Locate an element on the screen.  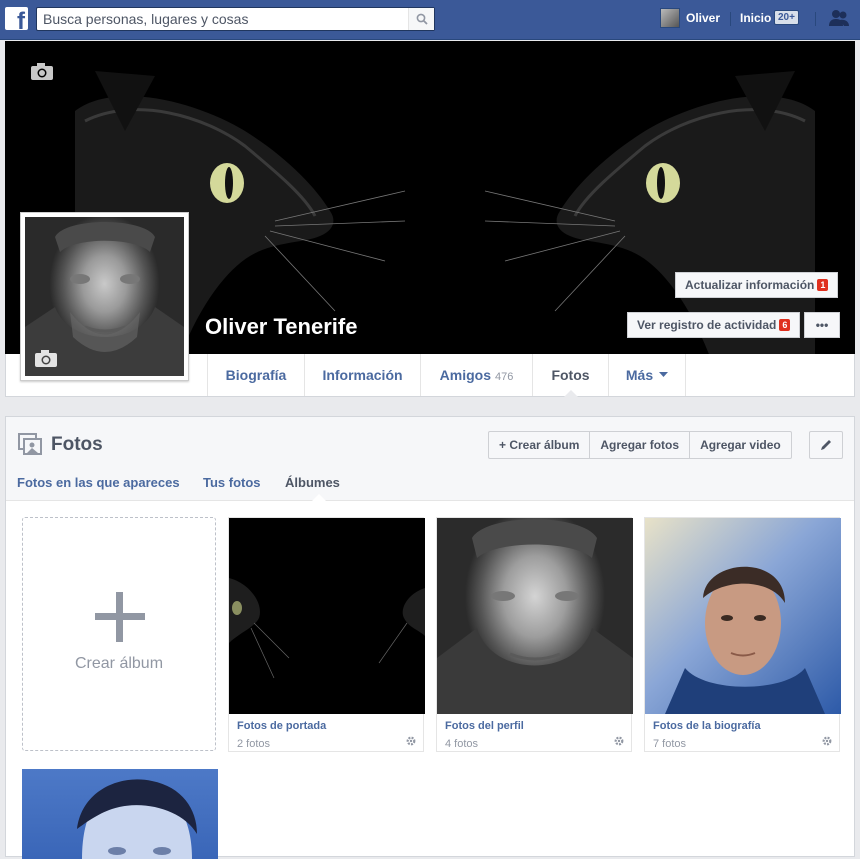
album-photo-count: 4 fotos is located at coordinates (462, 744).